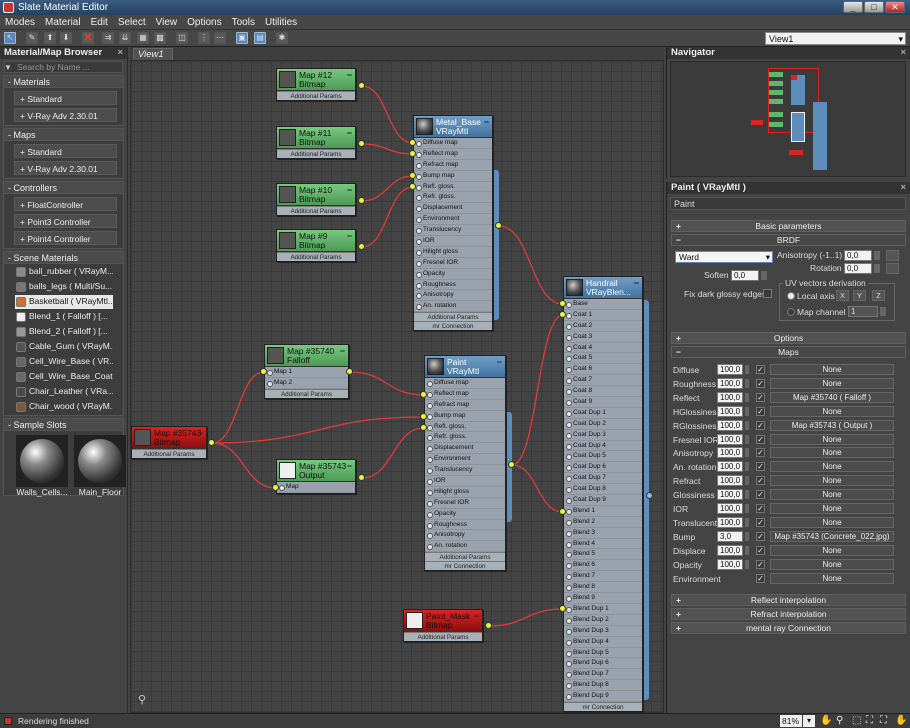 Image resolution: width=910 pixels, height=728 pixels. Describe the element at coordinates (788, 338) in the screenshot. I see `rollout-options: + Options` at that location.